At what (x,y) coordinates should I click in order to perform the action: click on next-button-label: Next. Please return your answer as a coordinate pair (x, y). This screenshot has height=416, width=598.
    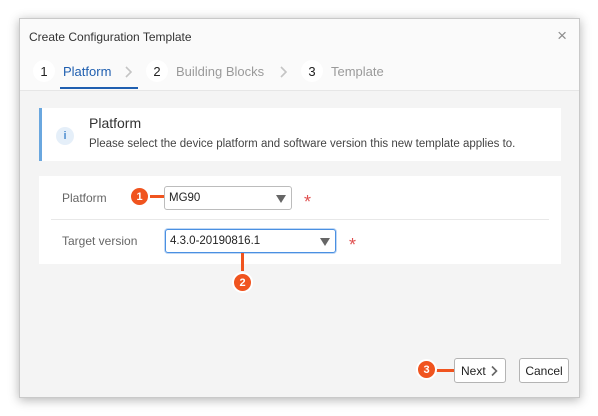
    Looking at the image, I should click on (473, 370).